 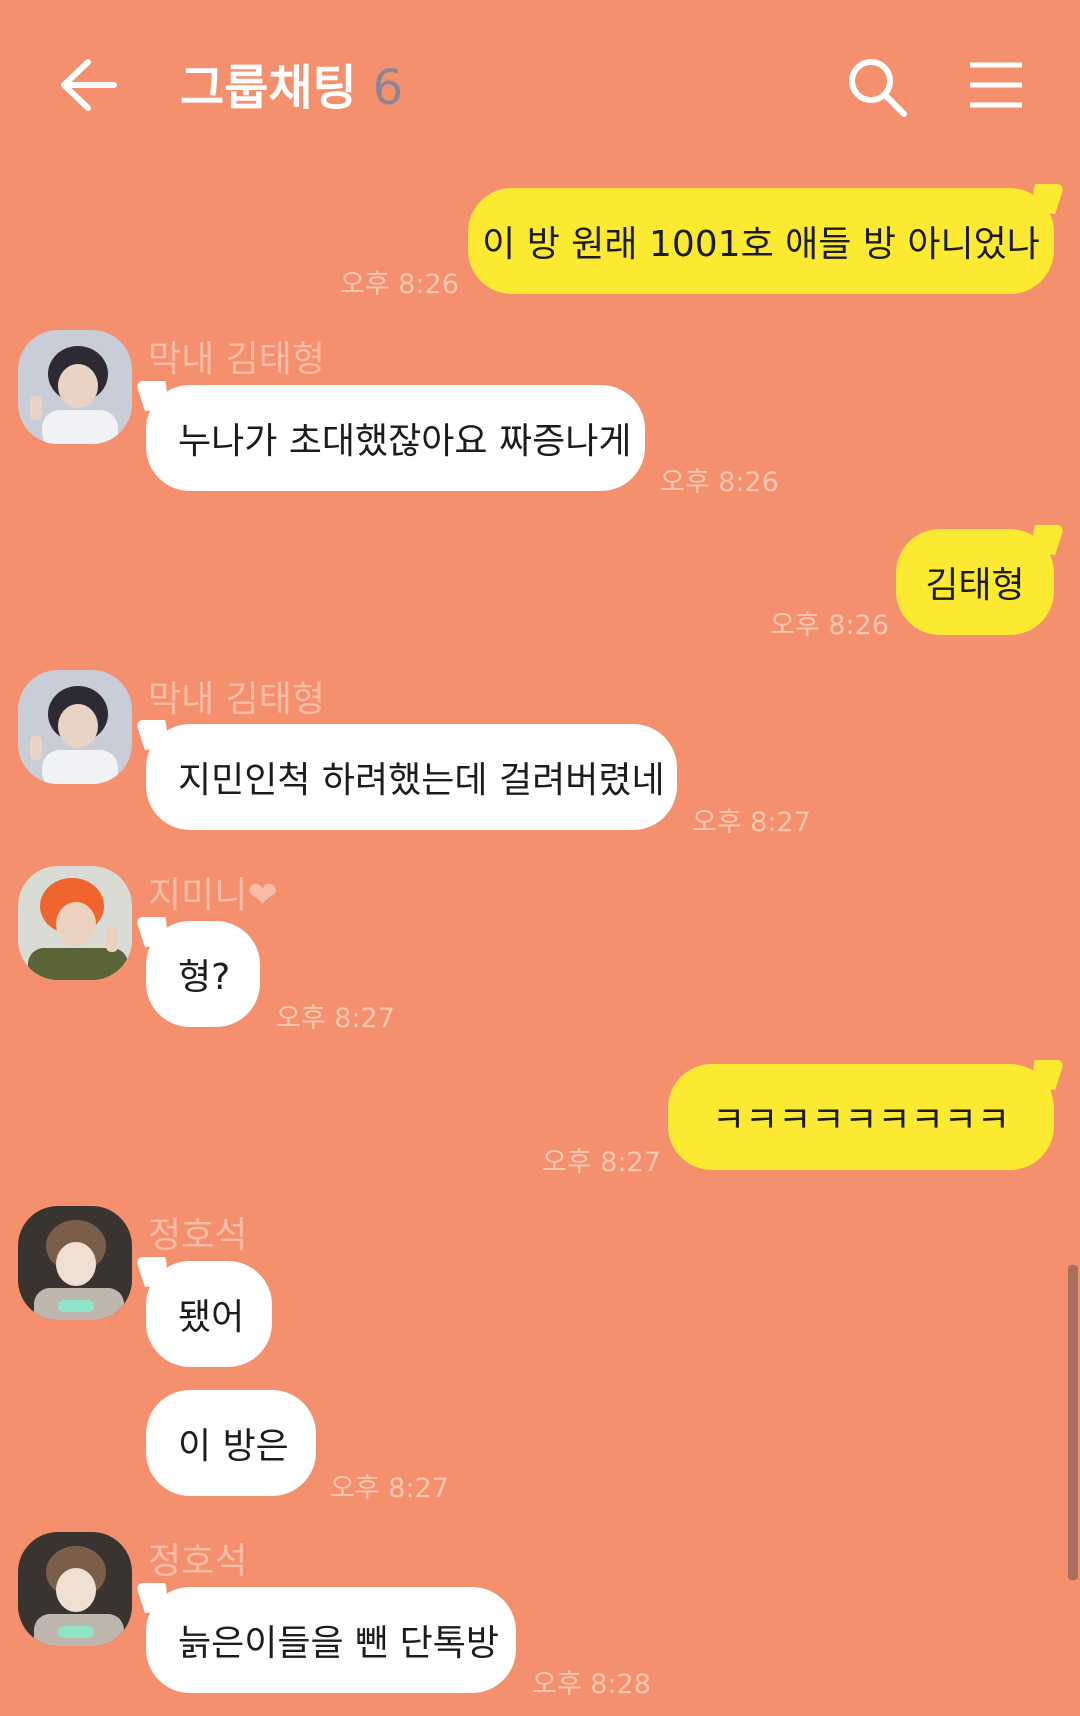 I want to click on chat-title: 그룹채팅 6, so click(x=291, y=83).